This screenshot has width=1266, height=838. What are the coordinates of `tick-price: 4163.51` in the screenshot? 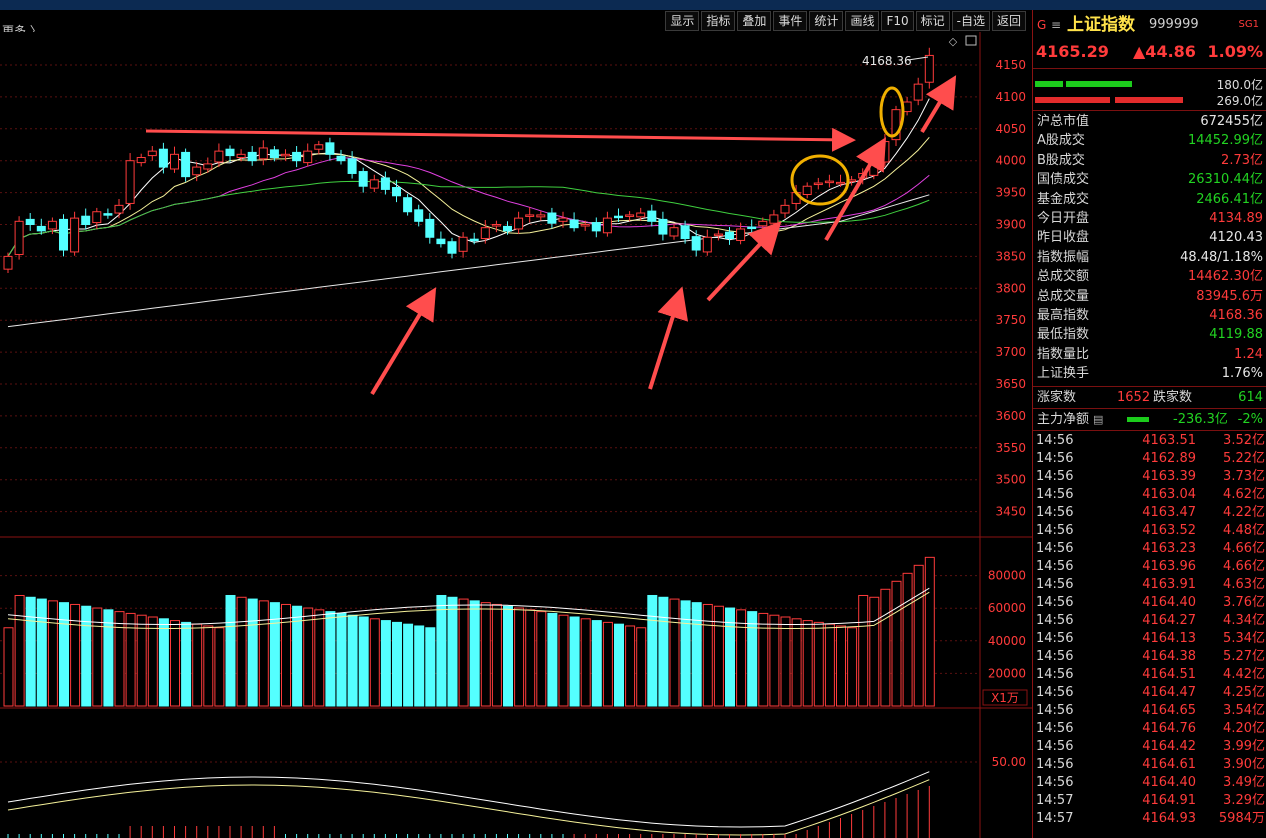 It's located at (1169, 440).